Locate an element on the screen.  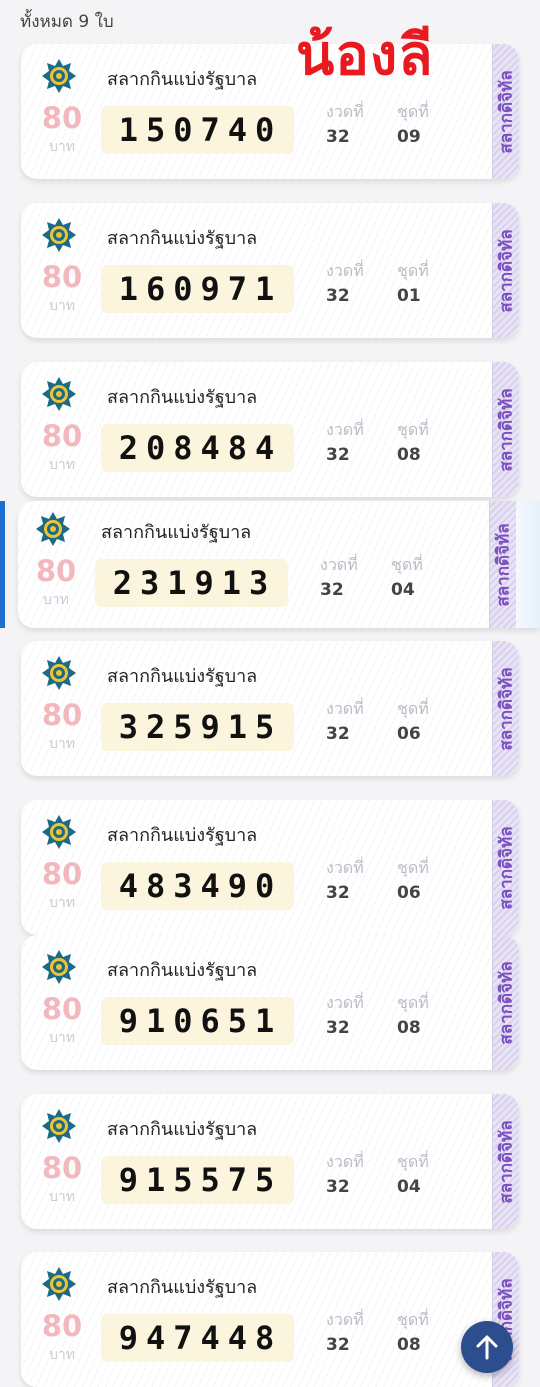
scroll-to-top-button is located at coordinates (487, 1347).